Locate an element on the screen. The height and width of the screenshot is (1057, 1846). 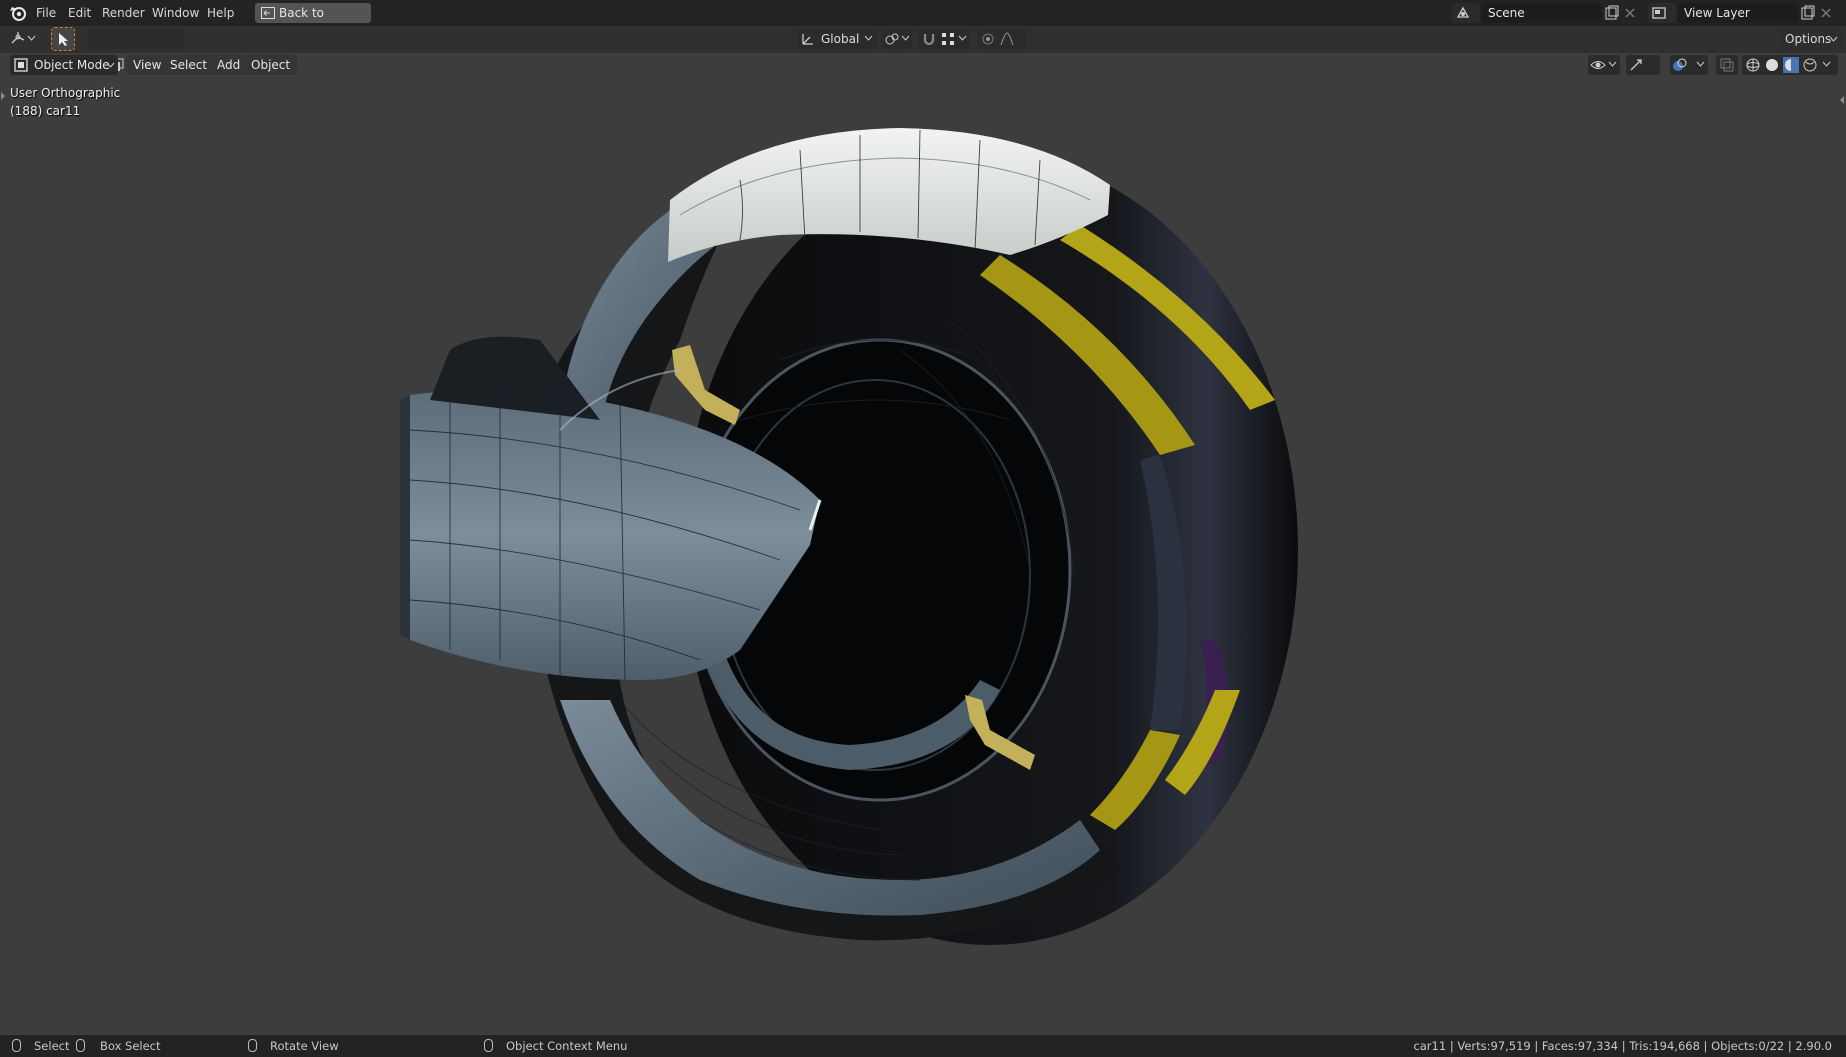
delete-view-layer-icon is located at coordinates (1826, 13).